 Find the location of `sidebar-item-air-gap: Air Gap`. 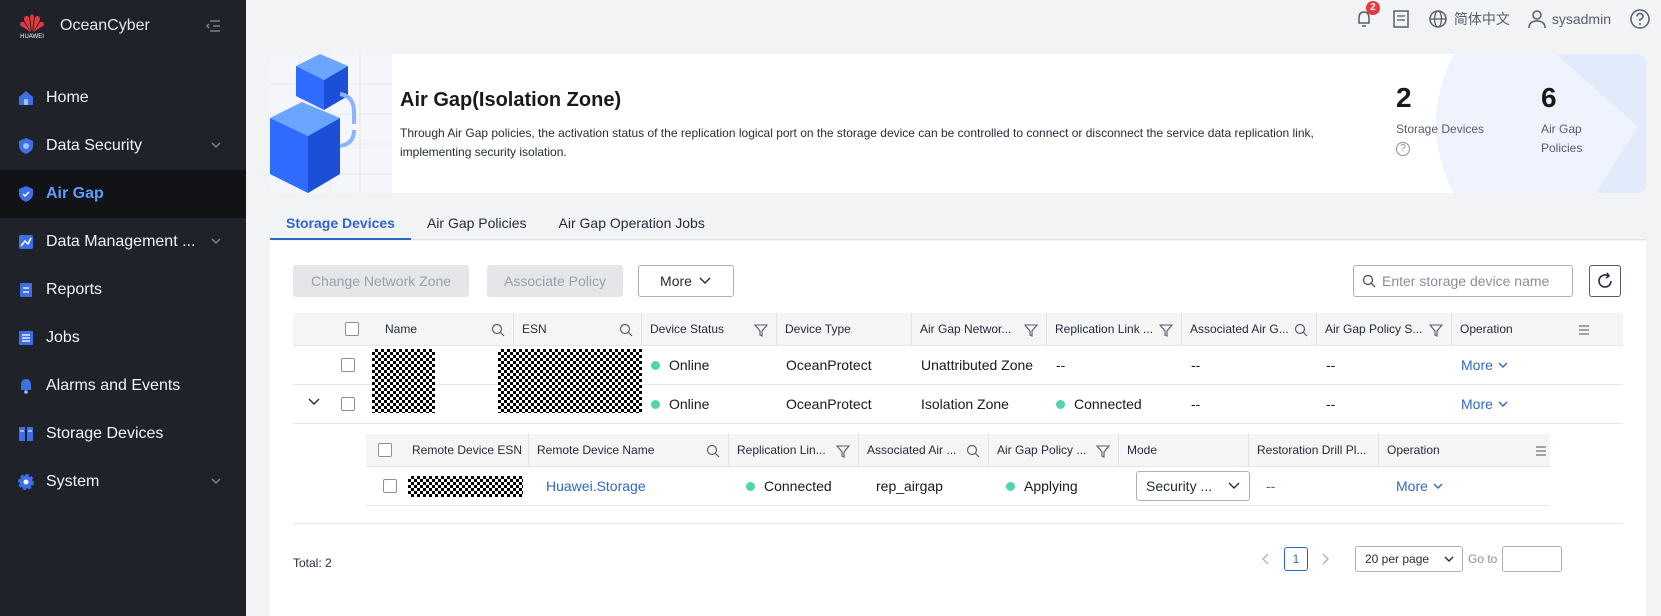

sidebar-item-air-gap: Air Gap is located at coordinates (123, 194).